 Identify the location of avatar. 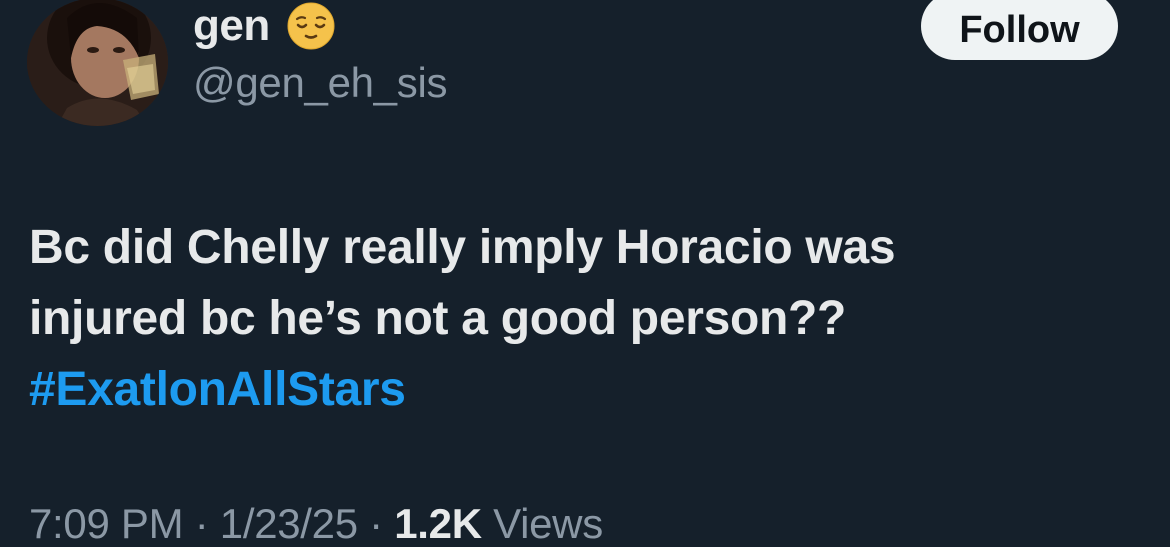
(97, 63).